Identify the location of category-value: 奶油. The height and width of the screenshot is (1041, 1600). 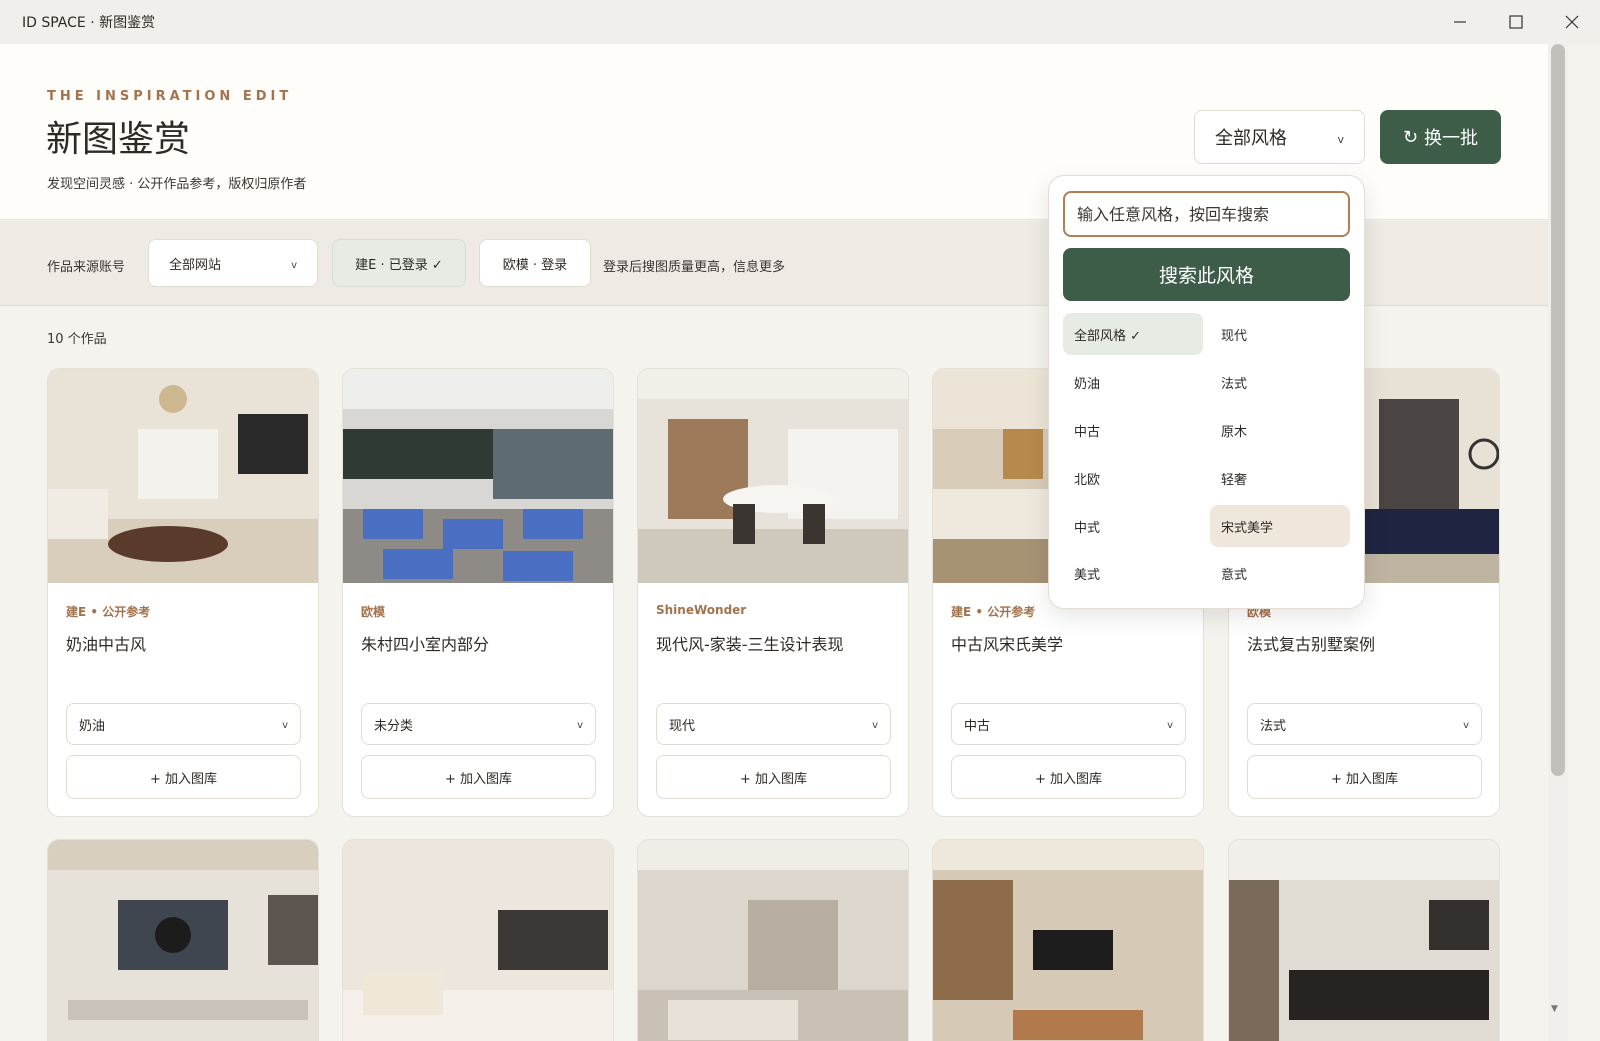
(92, 726).